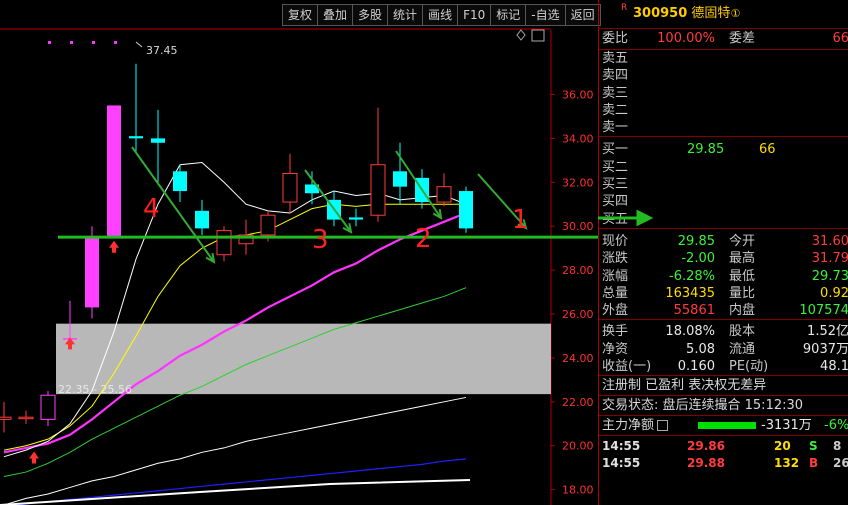  What do you see at coordinates (825, 349) in the screenshot?
I see `stat-row-value2: 9037万` at bounding box center [825, 349].